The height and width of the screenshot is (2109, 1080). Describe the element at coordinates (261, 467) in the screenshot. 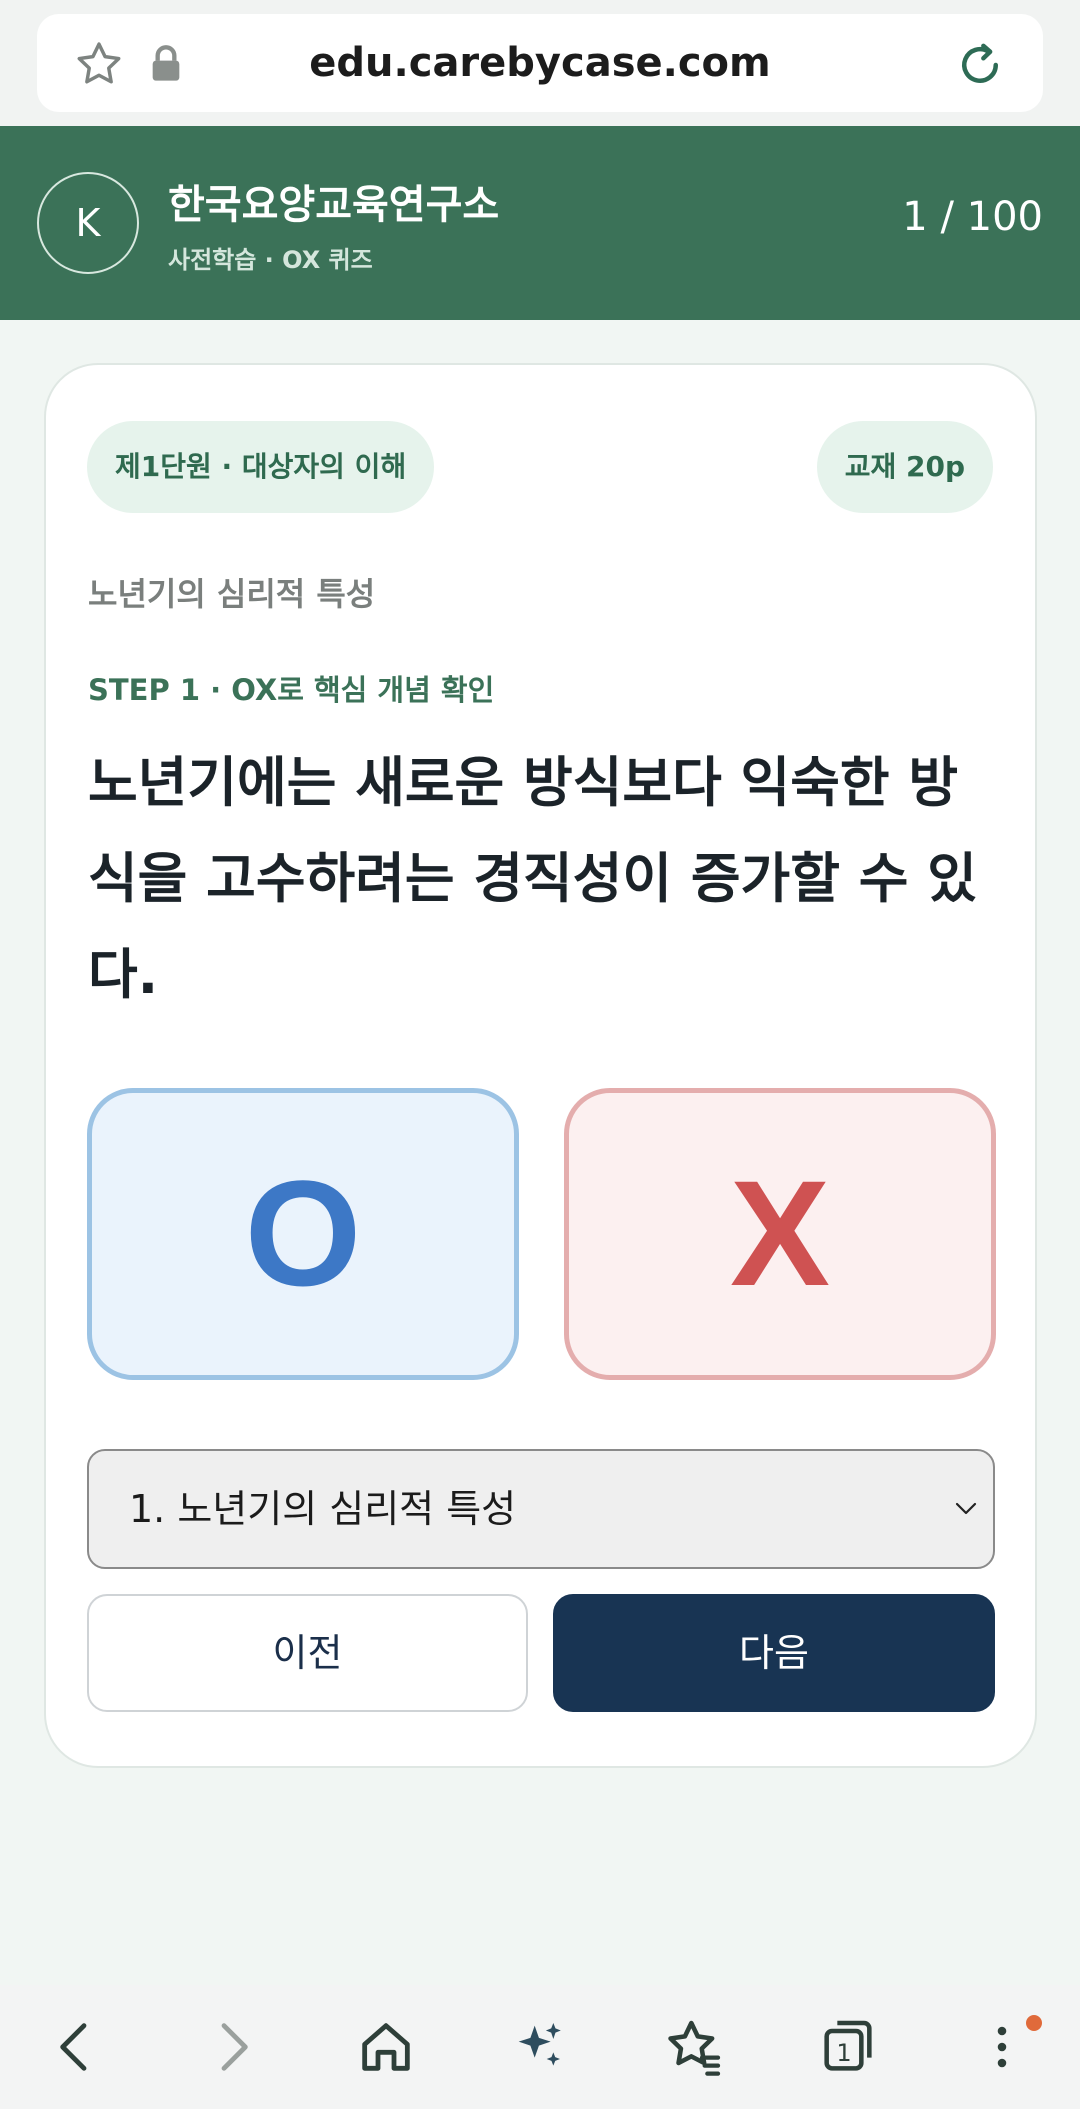

I see `unit-chip: 제1단원 · 대상자의 이해` at that location.